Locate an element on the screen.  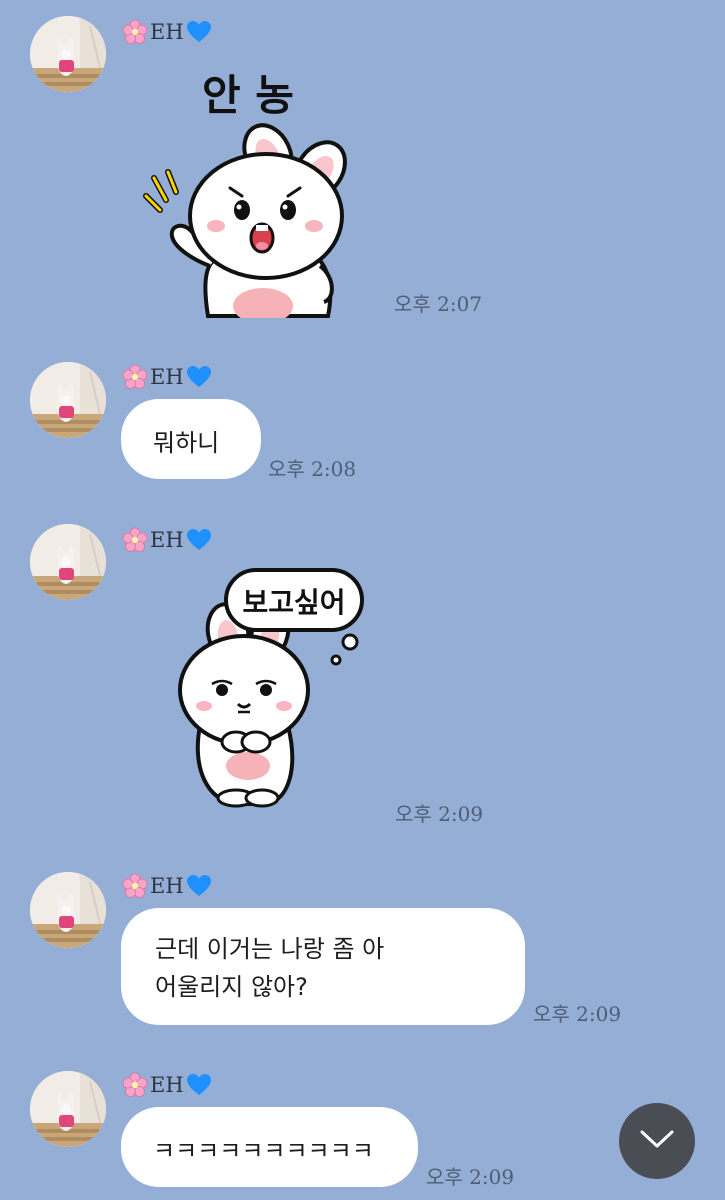
message-time: 오후 2:08 is located at coordinates (312, 469).